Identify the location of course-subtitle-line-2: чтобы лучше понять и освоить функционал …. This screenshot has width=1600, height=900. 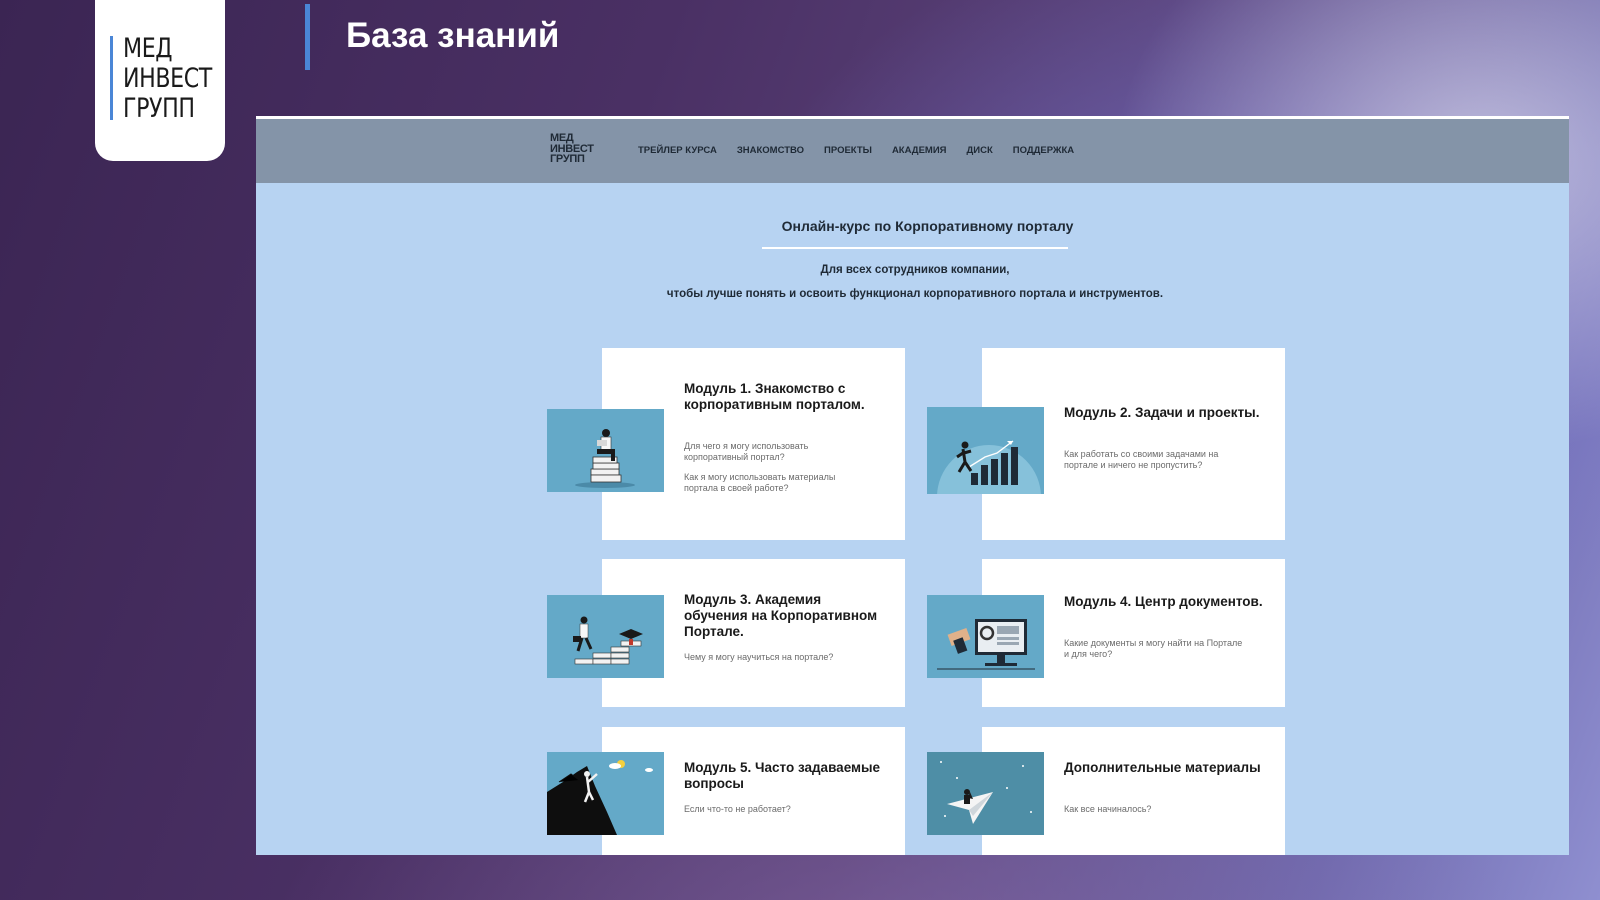
(915, 294).